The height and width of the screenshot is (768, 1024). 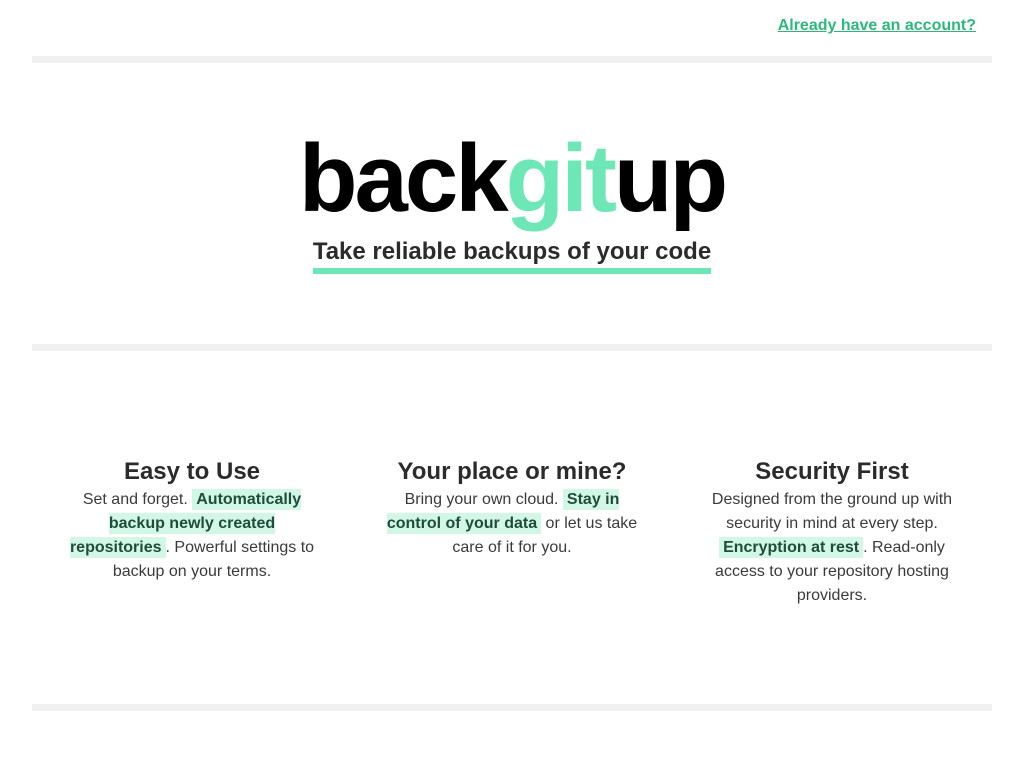 I want to click on feature-title: Your place or mine?, so click(x=512, y=471).